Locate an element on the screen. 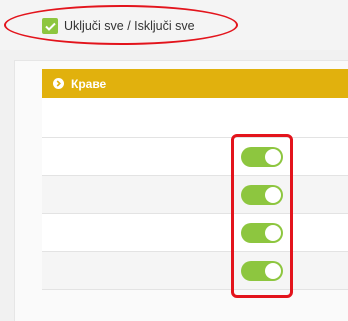 The image size is (348, 321). check-icon is located at coordinates (50, 26).